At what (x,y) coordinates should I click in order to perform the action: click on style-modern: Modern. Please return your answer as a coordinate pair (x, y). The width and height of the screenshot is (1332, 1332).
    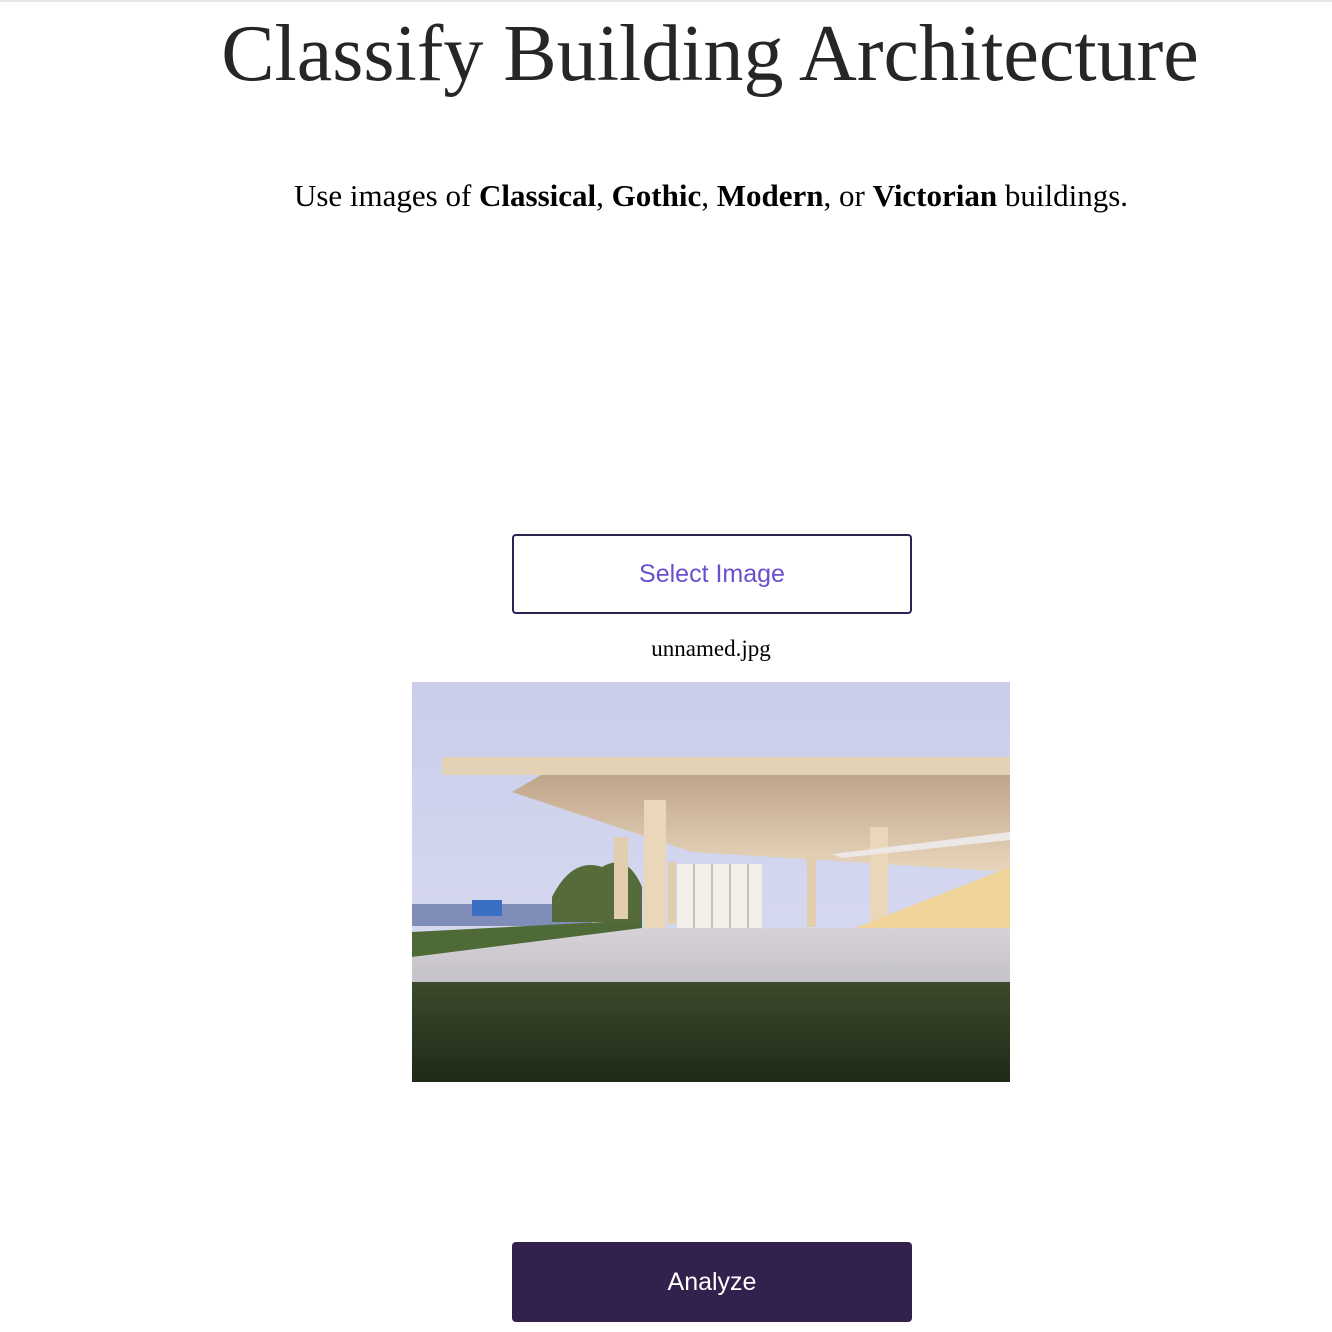
    Looking at the image, I should click on (770, 195).